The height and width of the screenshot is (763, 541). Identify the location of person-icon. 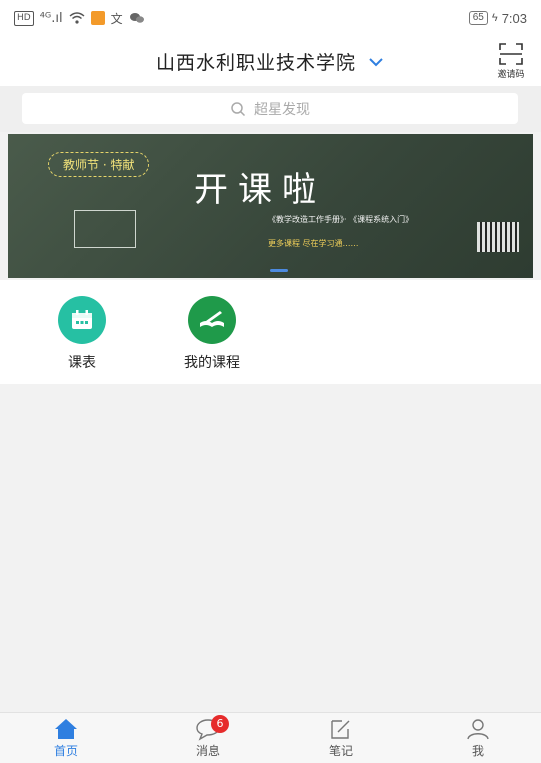
(478, 729).